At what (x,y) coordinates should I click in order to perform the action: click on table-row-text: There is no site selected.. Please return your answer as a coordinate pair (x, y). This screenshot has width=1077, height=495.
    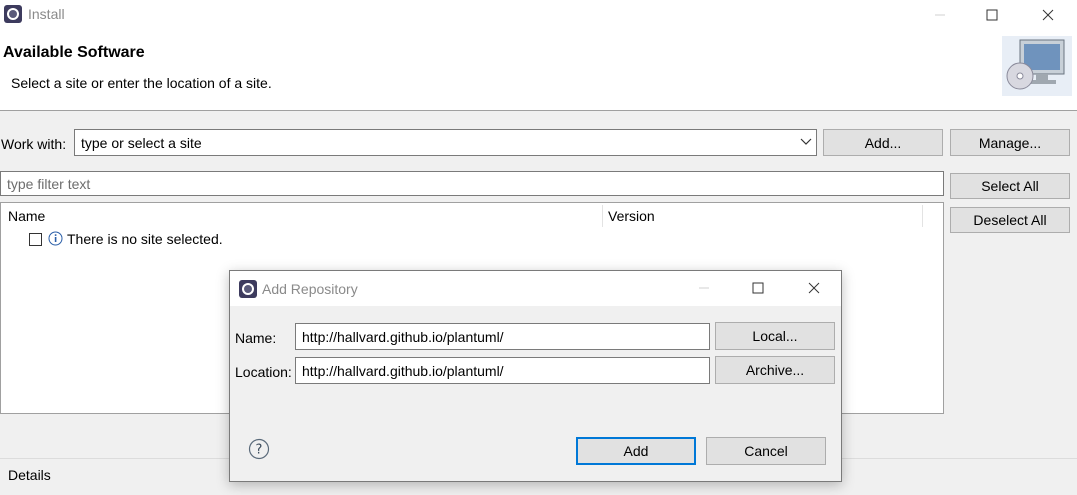
    Looking at the image, I should click on (145, 239).